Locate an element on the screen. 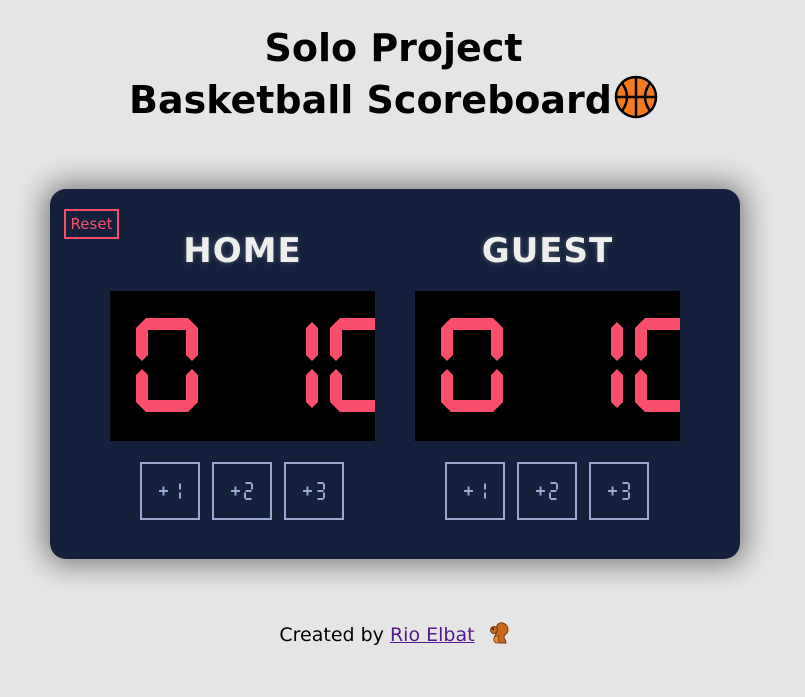 The height and width of the screenshot is (697, 805). guest-add-2-button is located at coordinates (547, 491).